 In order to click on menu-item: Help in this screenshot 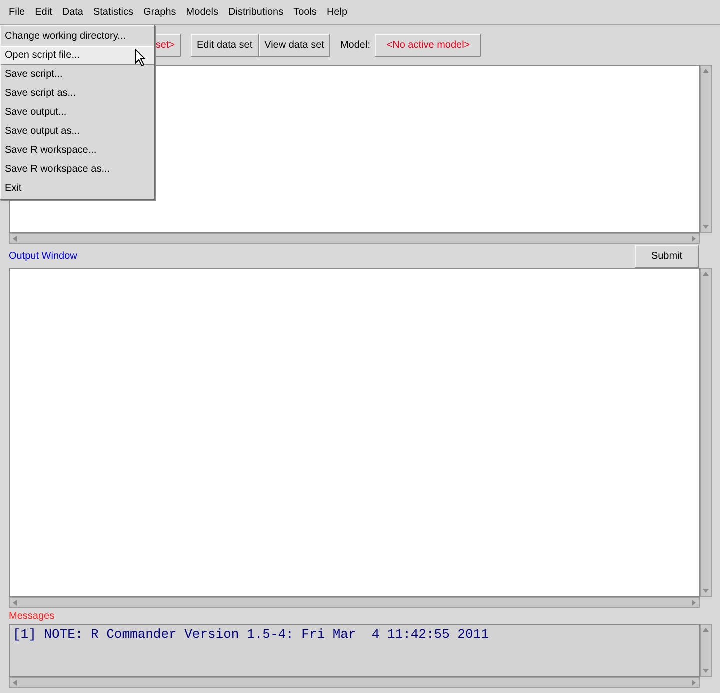, I will do `click(337, 12)`.